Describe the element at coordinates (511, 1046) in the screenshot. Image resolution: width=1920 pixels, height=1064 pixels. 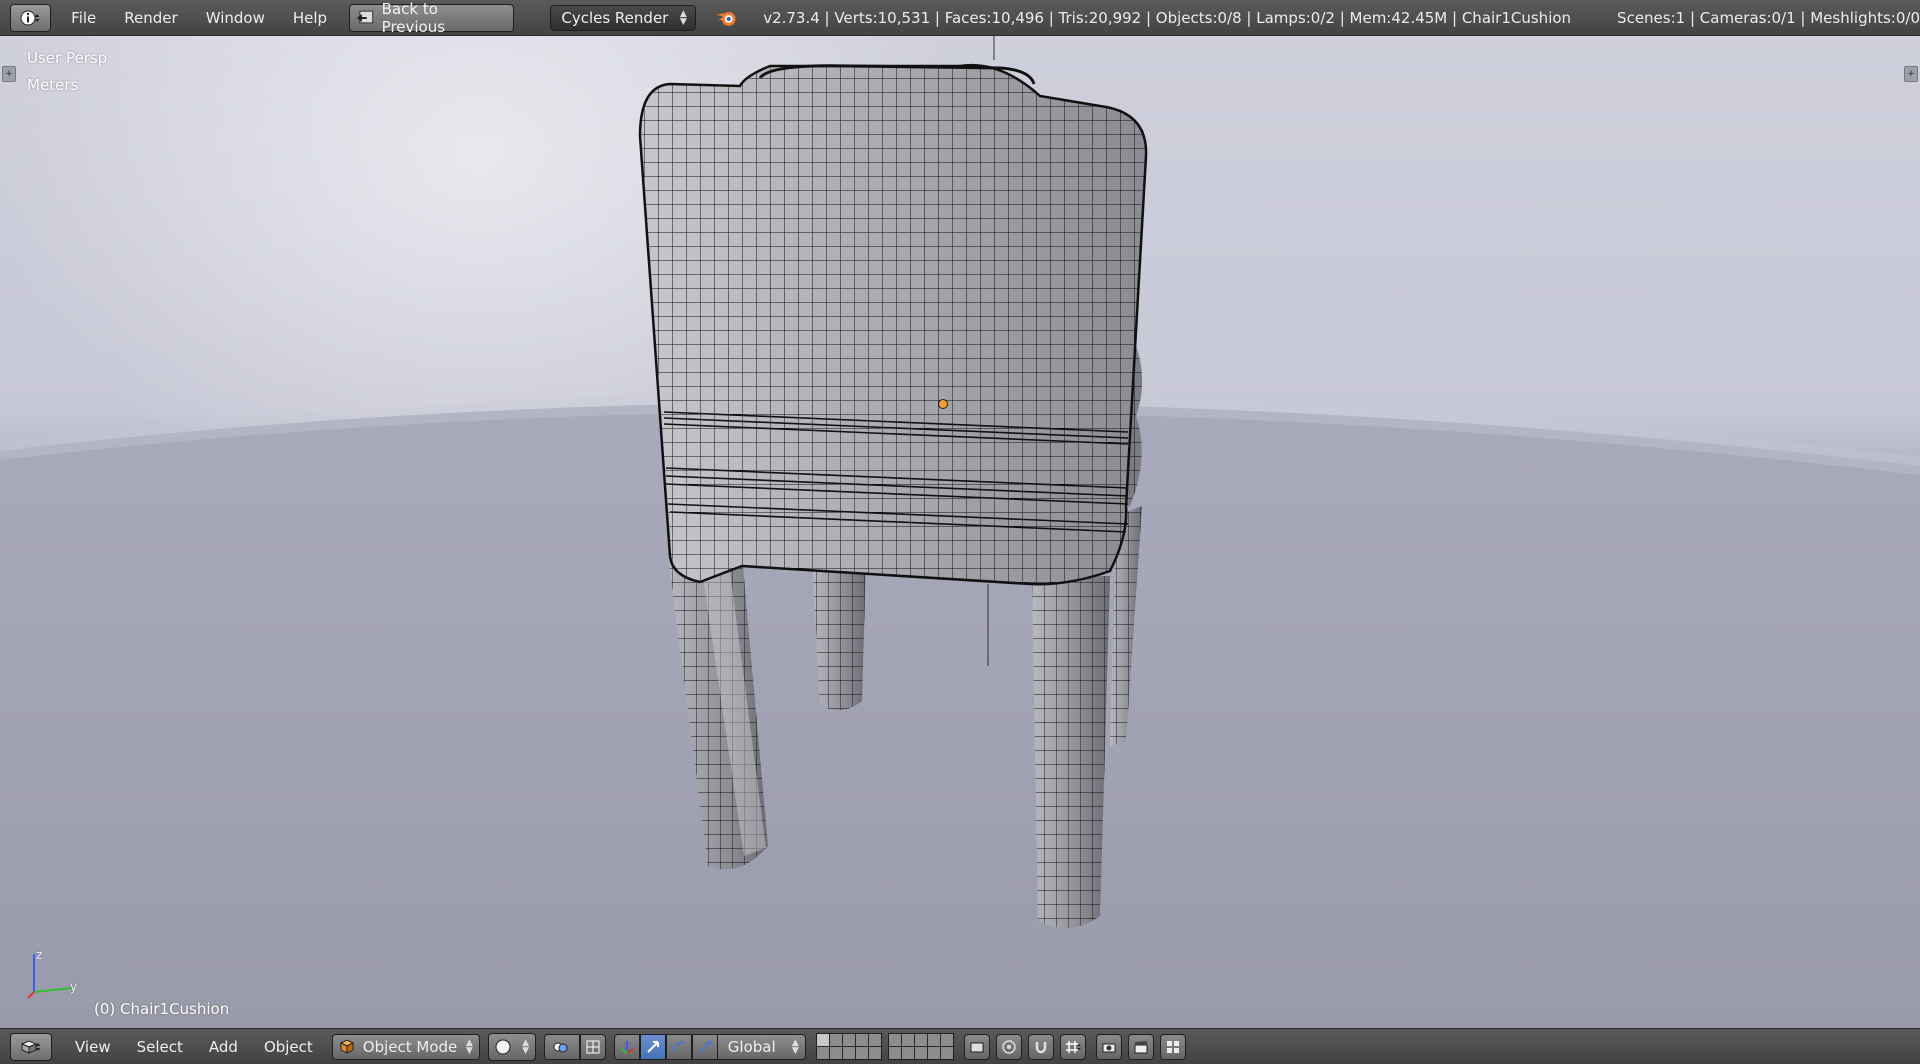
I see `viewport-shading-select: ▲ ▼` at that location.